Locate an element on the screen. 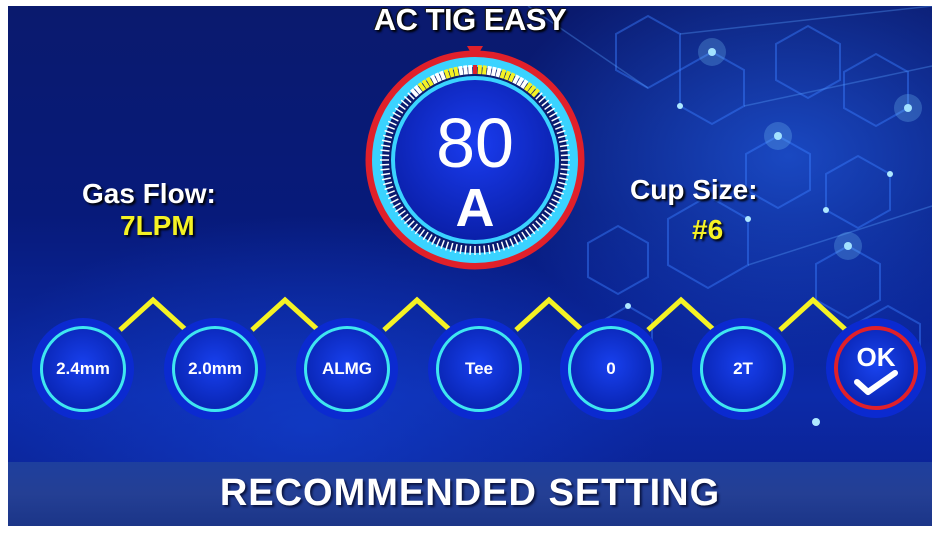  trigger-mode-button: 2T is located at coordinates (743, 369).